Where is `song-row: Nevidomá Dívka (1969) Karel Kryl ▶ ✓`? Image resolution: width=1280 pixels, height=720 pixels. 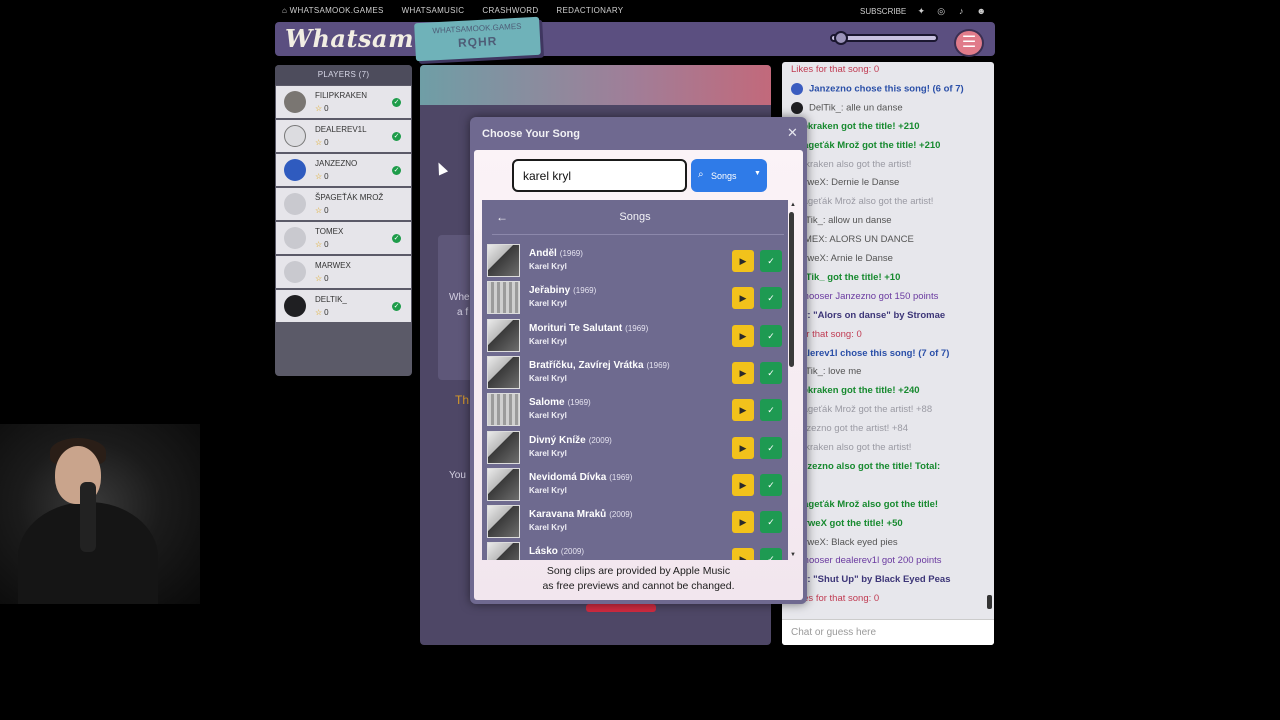 song-row: Nevidomá Dívka (1969) Karel Kryl ▶ ✓ is located at coordinates (635, 484).